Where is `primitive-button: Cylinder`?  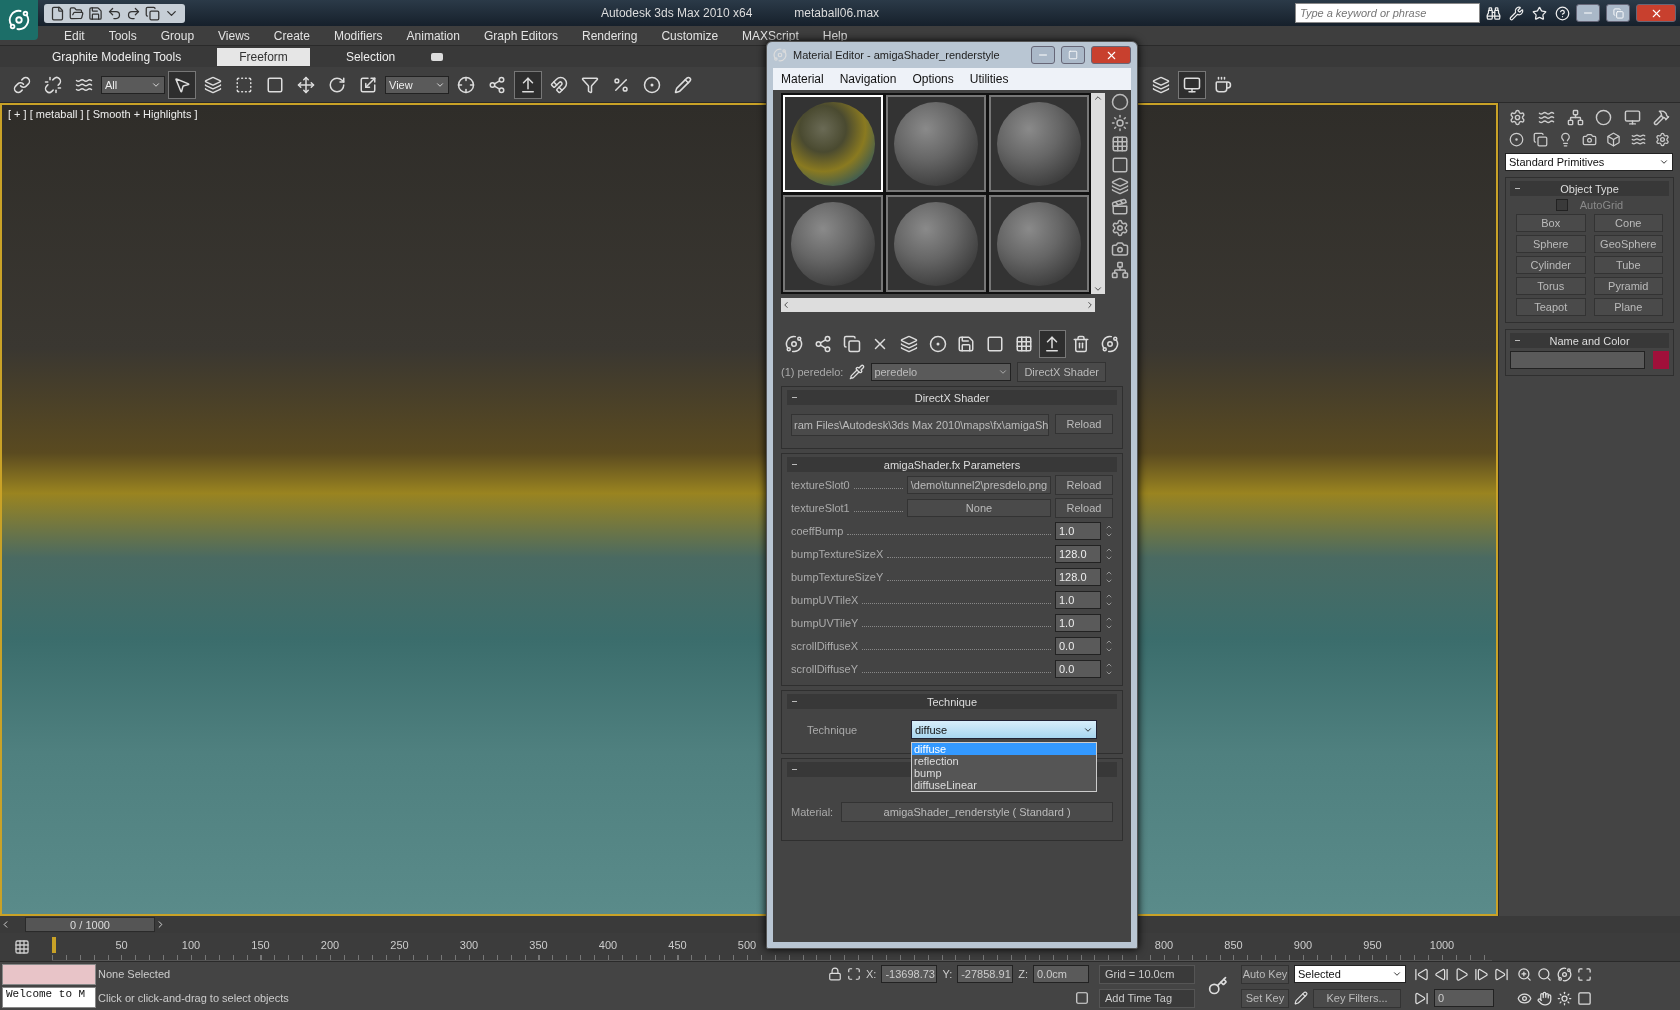 primitive-button: Cylinder is located at coordinates (1551, 265).